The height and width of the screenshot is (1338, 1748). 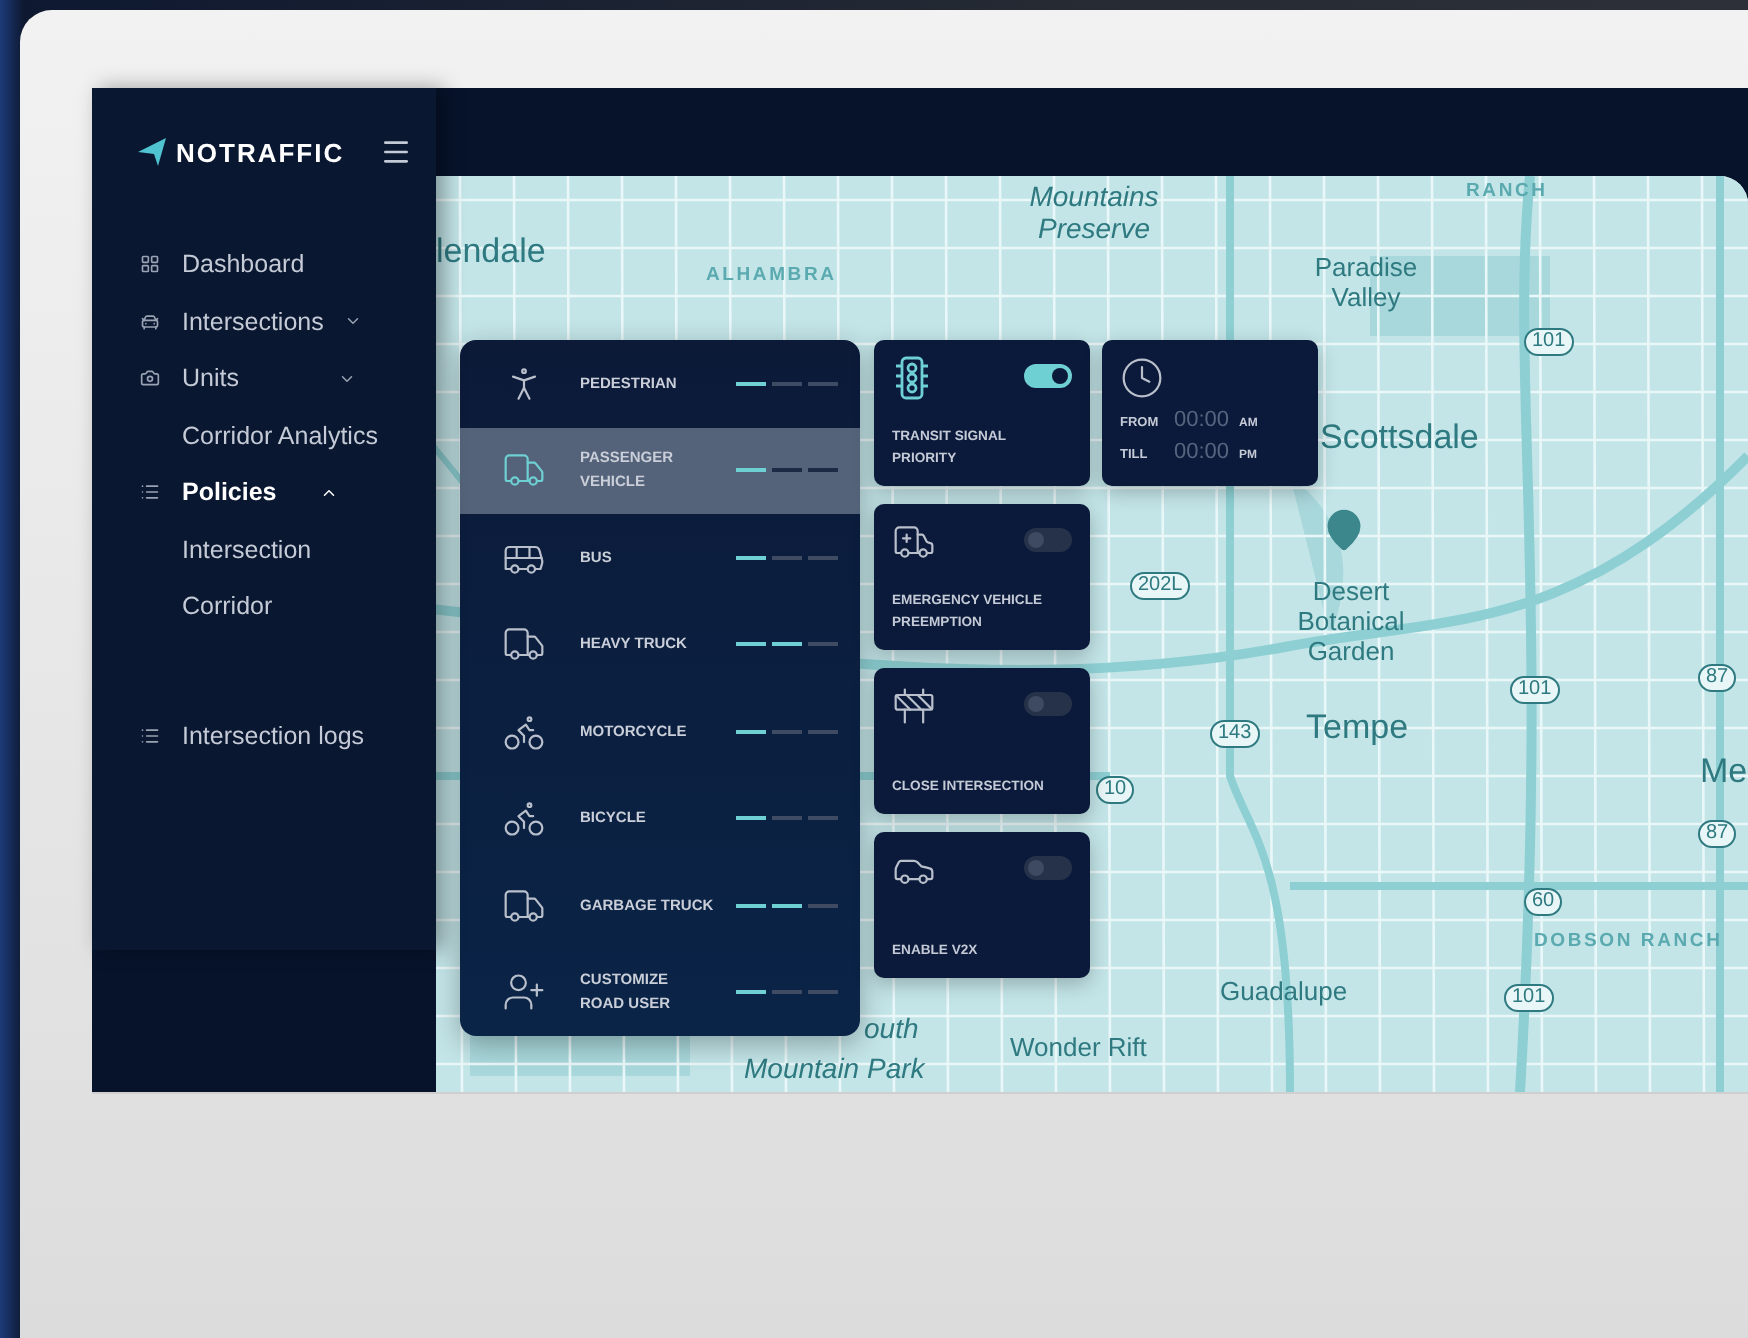 What do you see at coordinates (286, 264) in the screenshot?
I see `nav-item: Dashboard` at bounding box center [286, 264].